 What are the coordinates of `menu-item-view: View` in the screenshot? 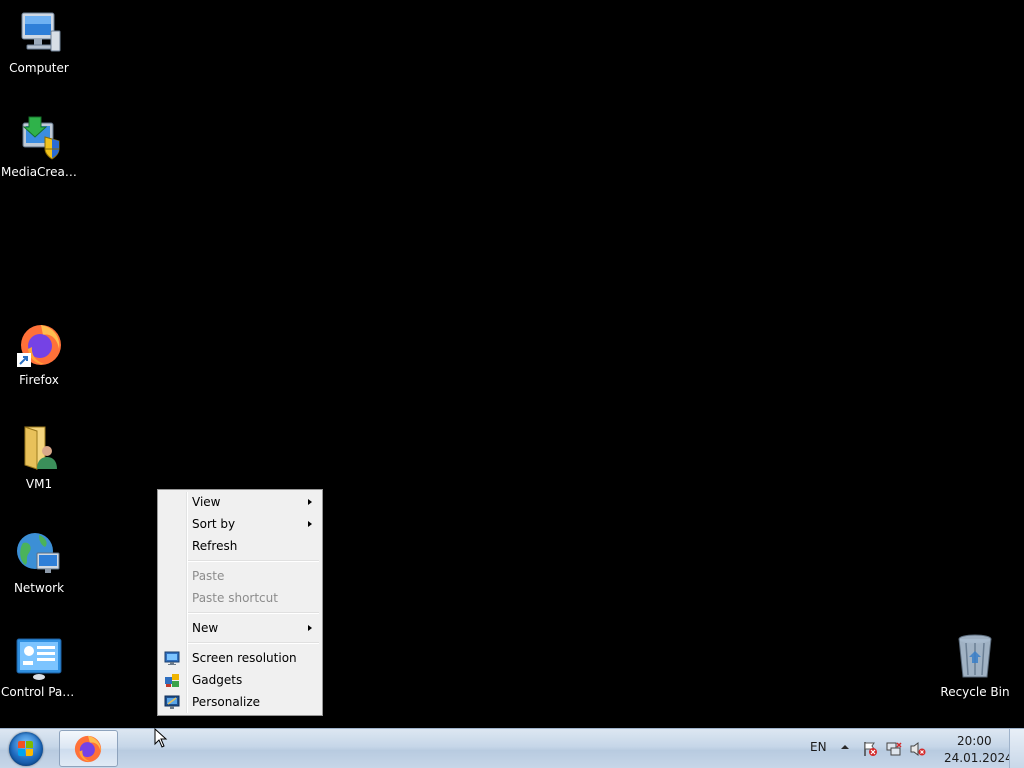 It's located at (240, 502).